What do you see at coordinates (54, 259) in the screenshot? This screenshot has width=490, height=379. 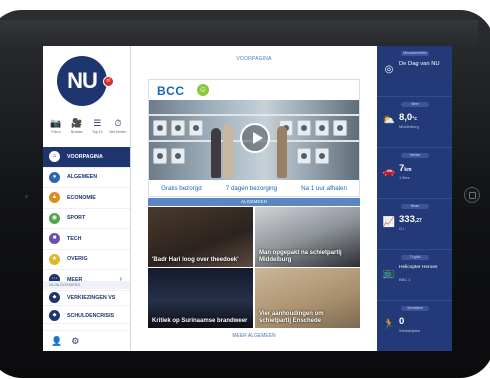 I see `star-icon: ★` at bounding box center [54, 259].